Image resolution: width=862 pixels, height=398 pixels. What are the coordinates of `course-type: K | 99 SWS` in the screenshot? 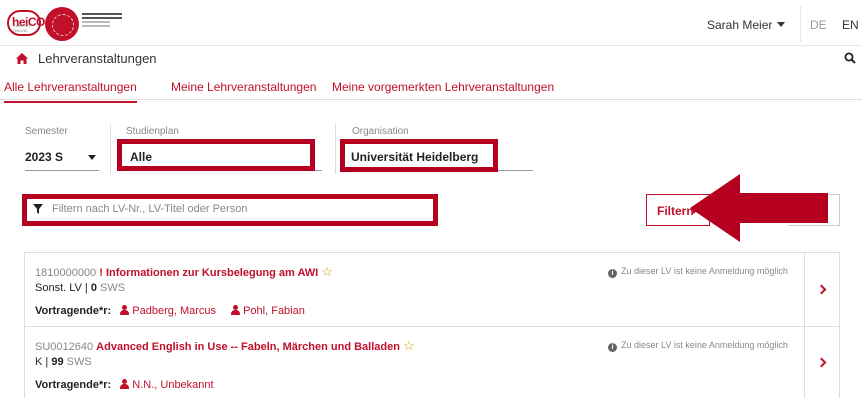 It's located at (63, 362).